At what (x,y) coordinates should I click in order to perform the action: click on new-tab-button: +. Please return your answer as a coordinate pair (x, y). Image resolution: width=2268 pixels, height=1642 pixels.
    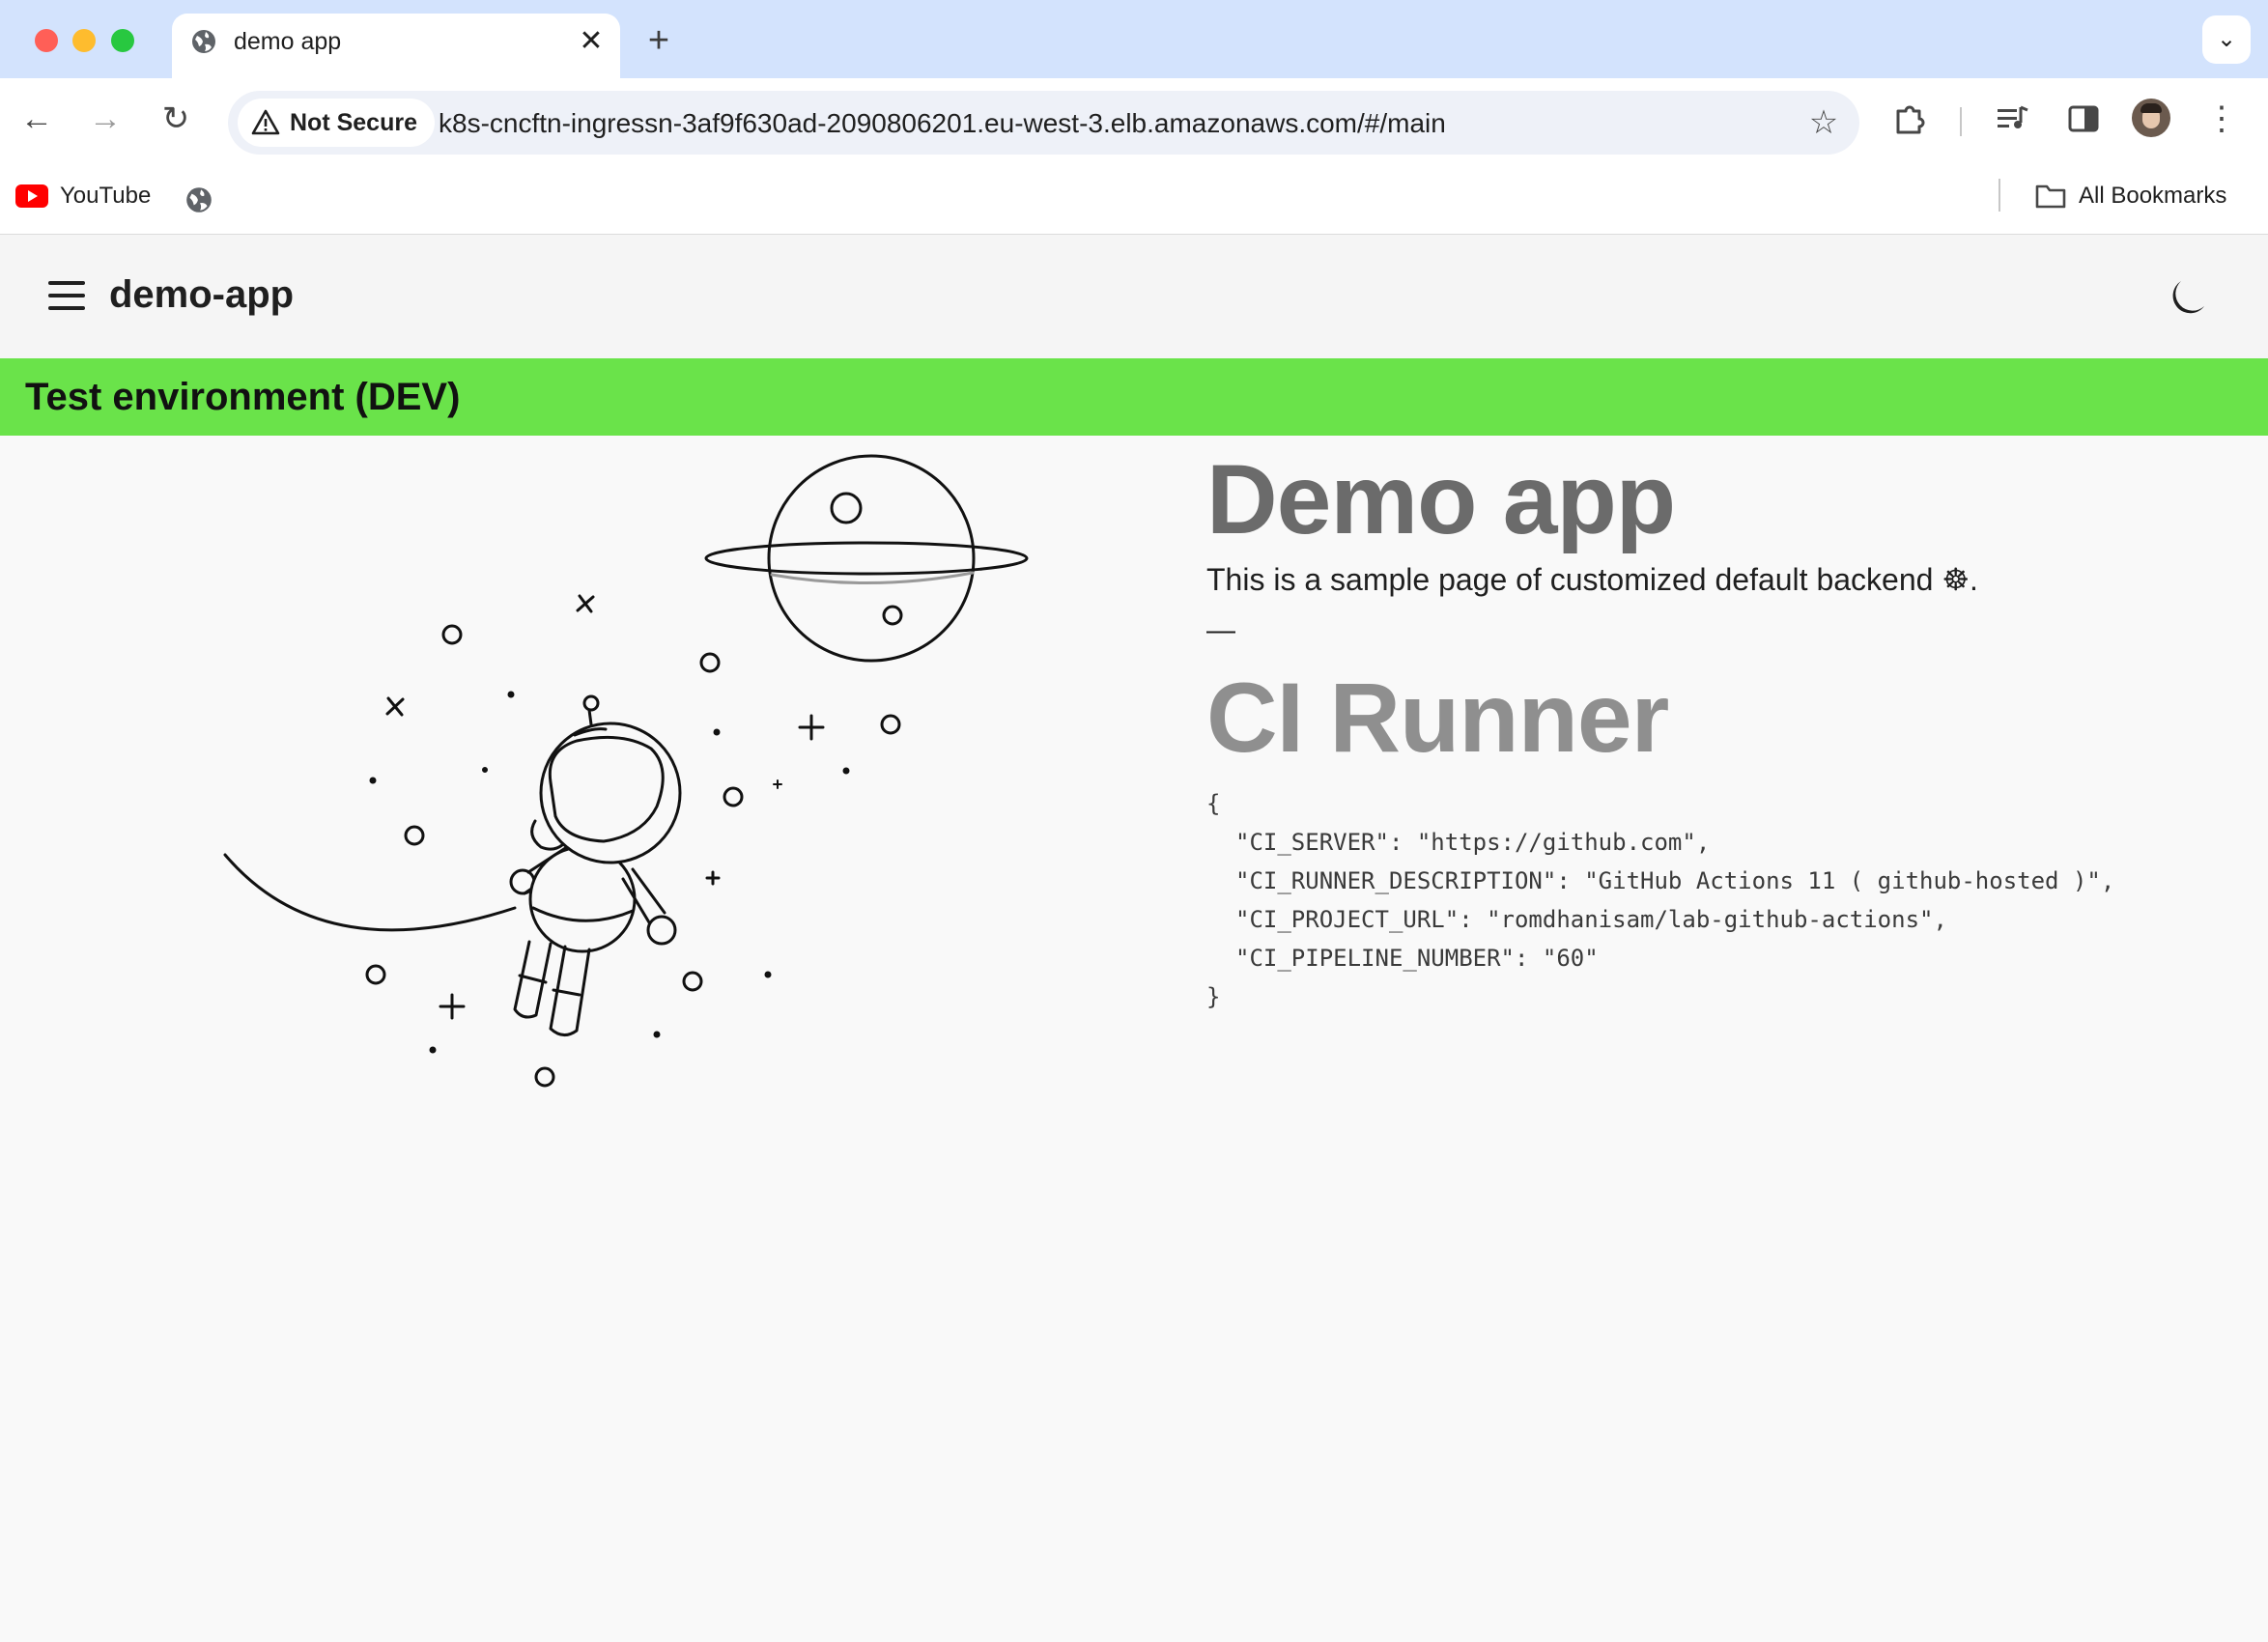
    Looking at the image, I should click on (658, 41).